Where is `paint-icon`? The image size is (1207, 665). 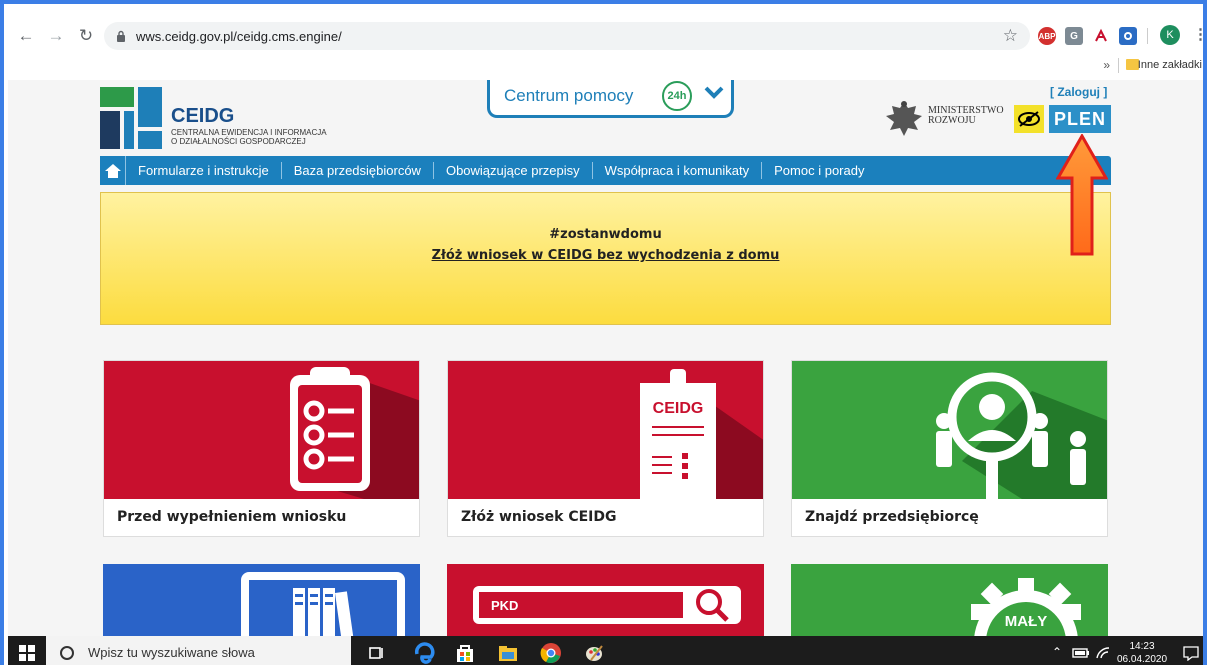 paint-icon is located at coordinates (594, 653).